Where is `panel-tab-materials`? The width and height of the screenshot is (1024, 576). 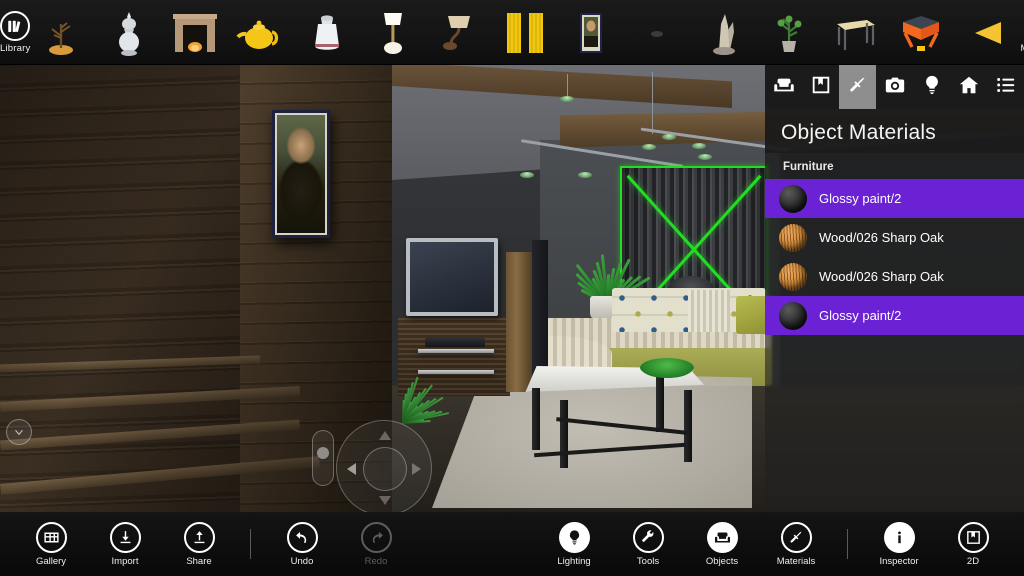 panel-tab-materials is located at coordinates (857, 87).